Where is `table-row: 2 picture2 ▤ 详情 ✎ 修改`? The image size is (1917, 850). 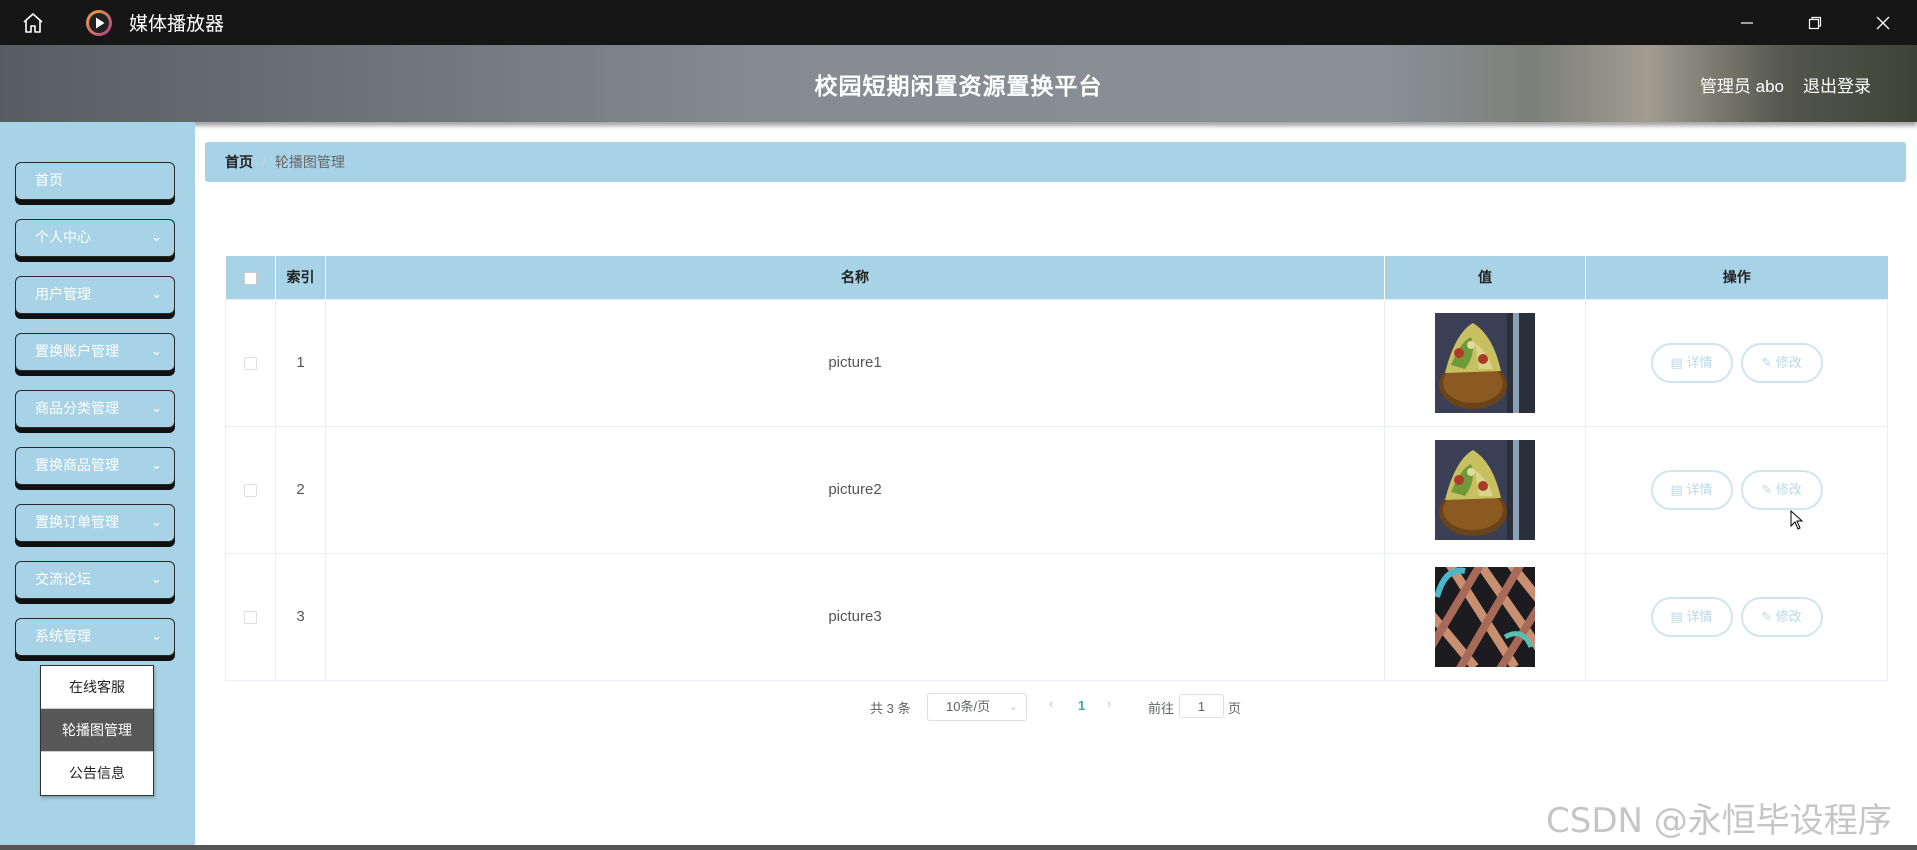
table-row: 2 picture2 ▤ 详情 ✎ 修改 is located at coordinates (1056, 489).